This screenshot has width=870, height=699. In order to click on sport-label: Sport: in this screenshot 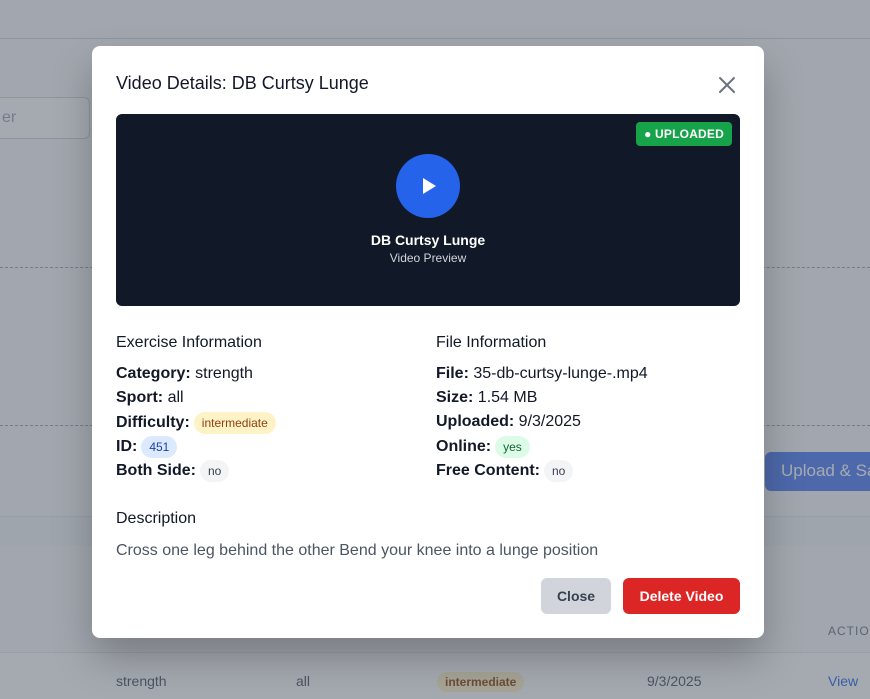, I will do `click(140, 397)`.